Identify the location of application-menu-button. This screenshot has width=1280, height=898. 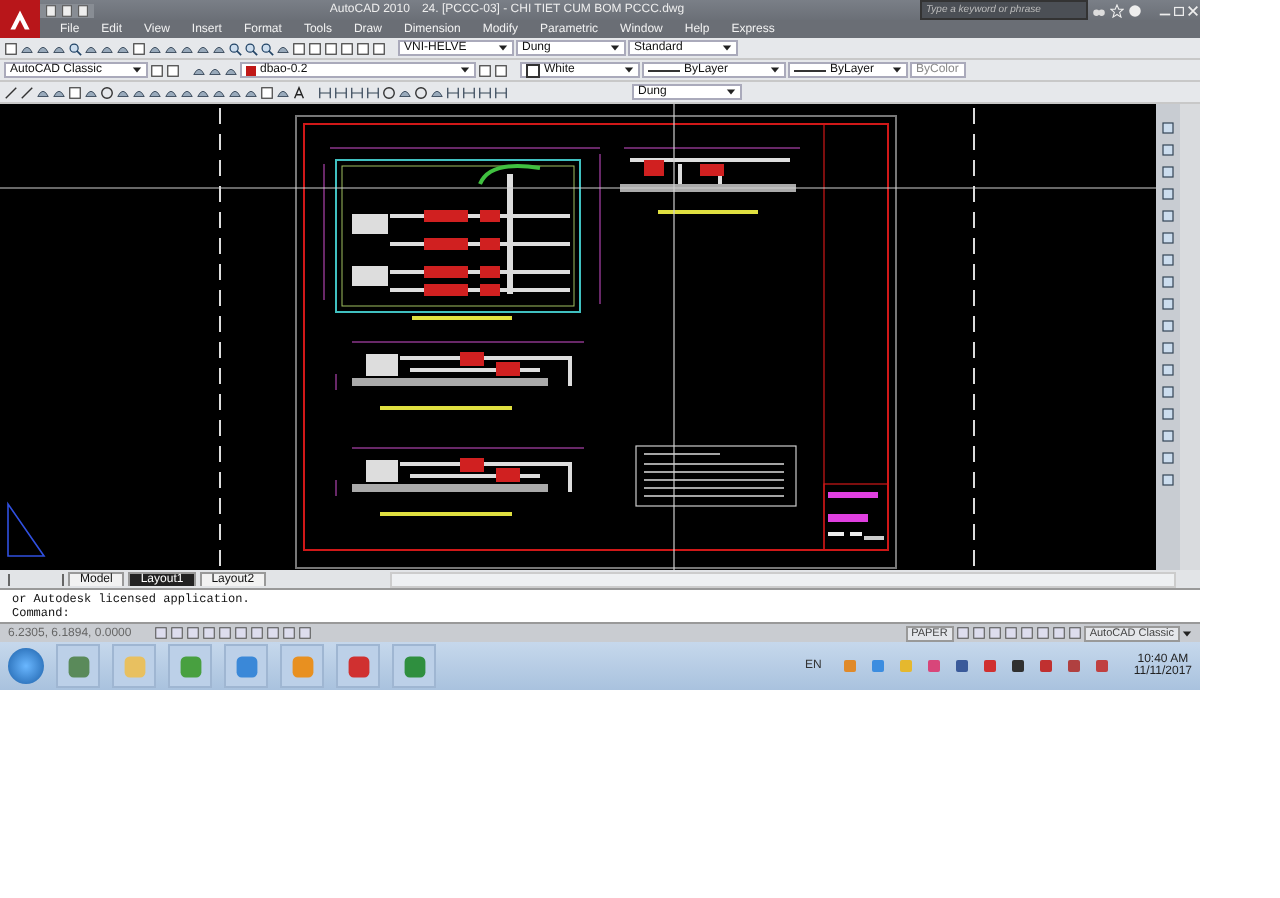
(20, 19).